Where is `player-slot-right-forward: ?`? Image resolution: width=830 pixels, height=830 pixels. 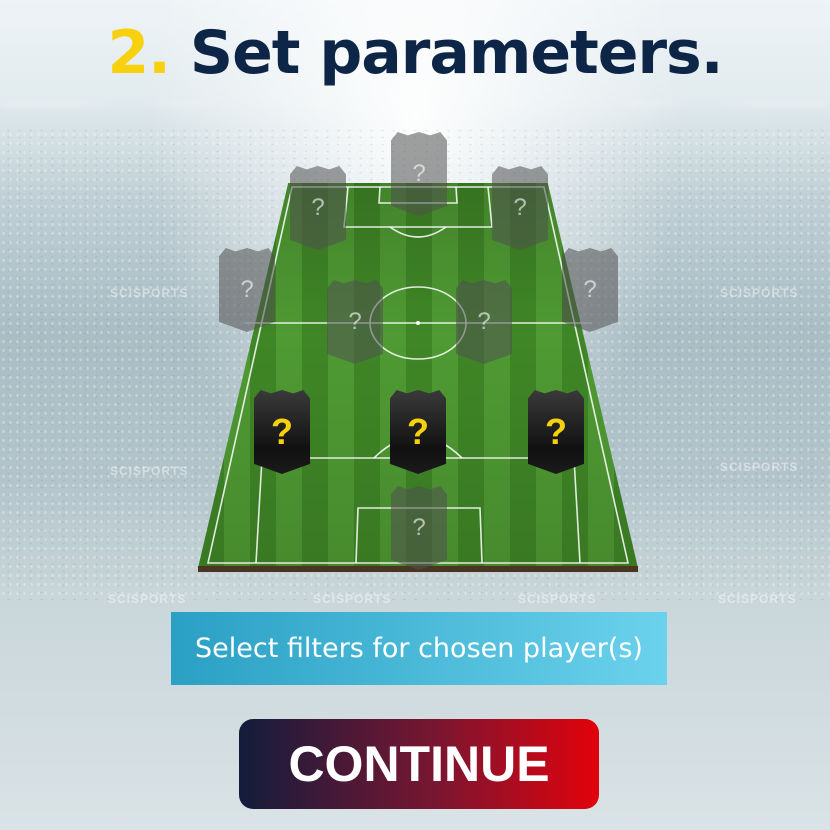
player-slot-right-forward: ? is located at coordinates (520, 208).